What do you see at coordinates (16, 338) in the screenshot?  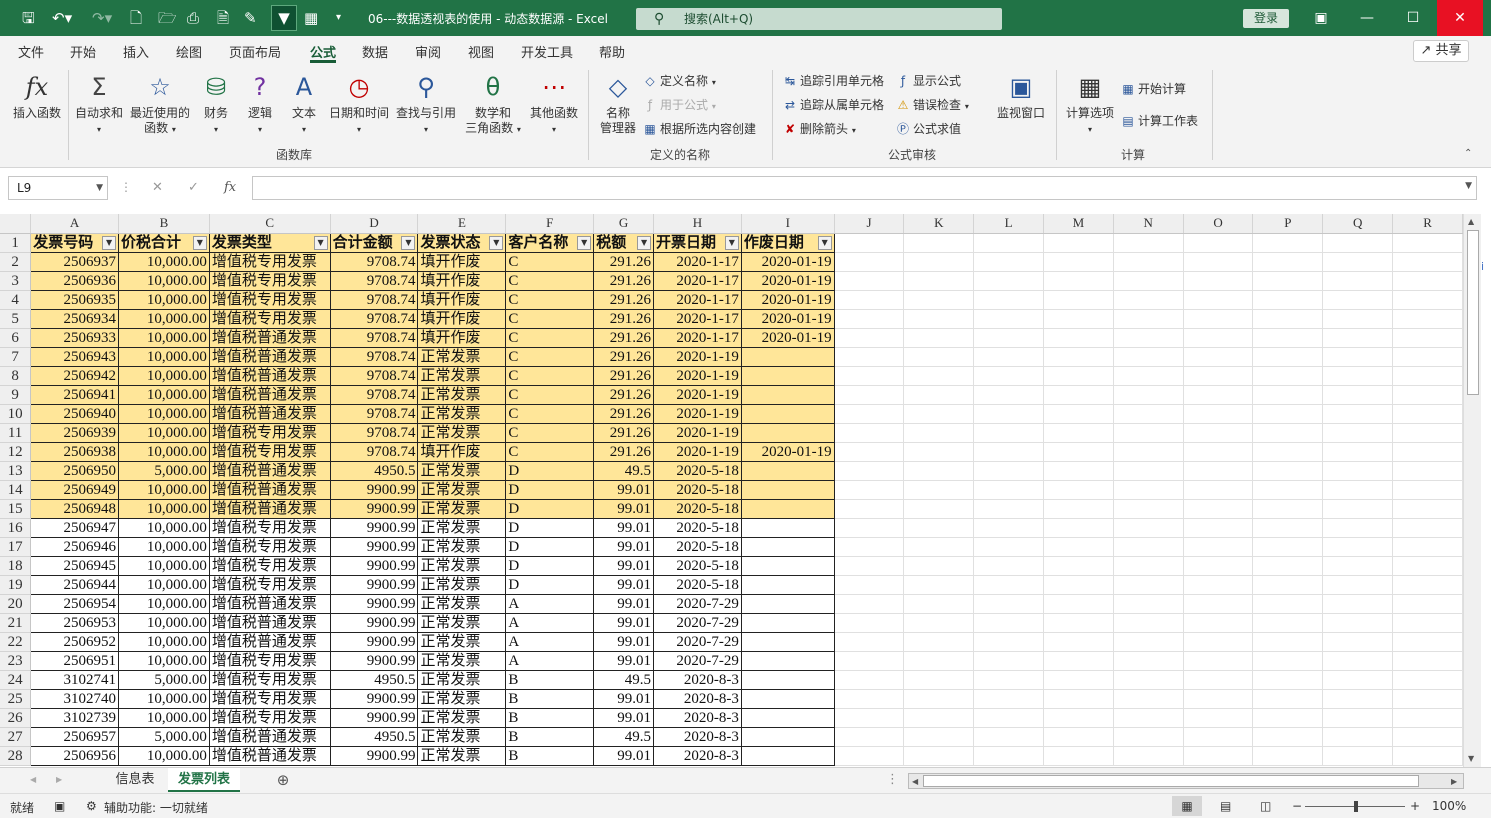 I see `row-header: 6` at bounding box center [16, 338].